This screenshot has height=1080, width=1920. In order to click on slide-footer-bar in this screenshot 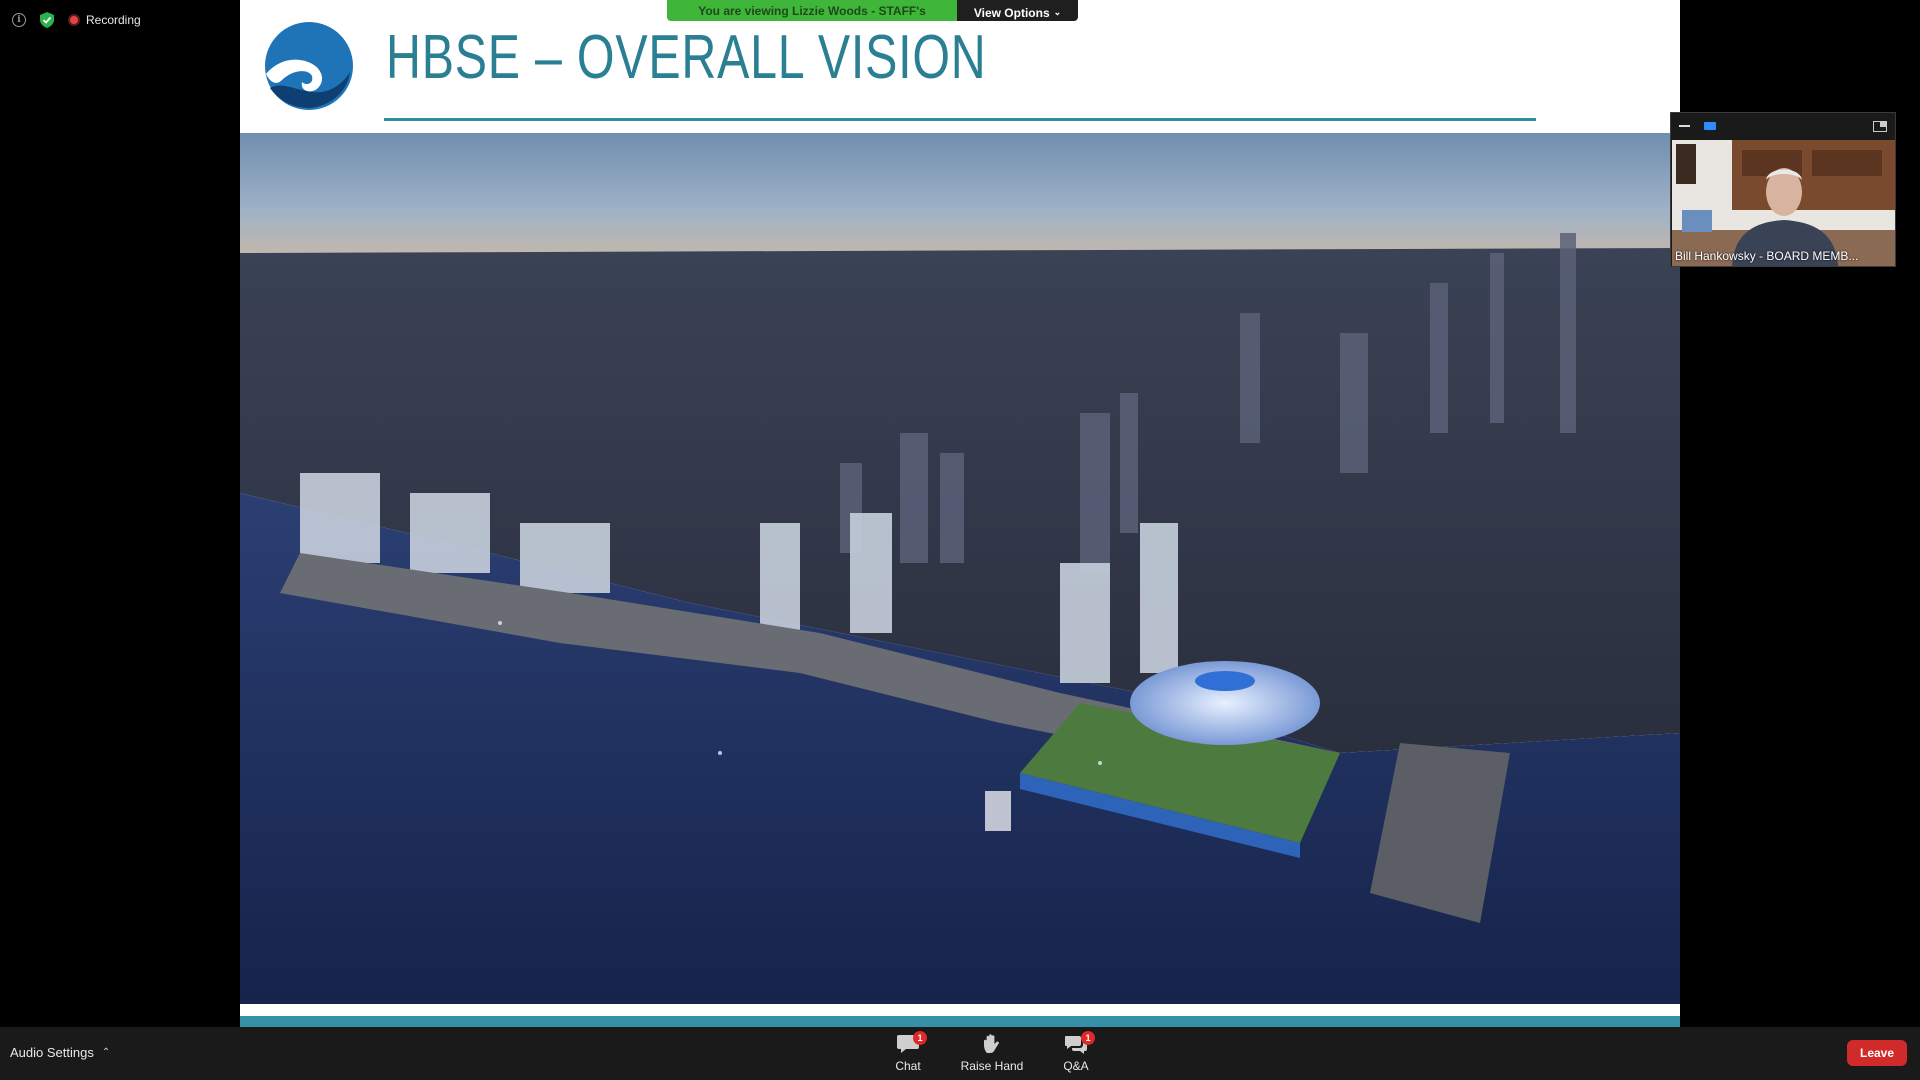, I will do `click(960, 1021)`.